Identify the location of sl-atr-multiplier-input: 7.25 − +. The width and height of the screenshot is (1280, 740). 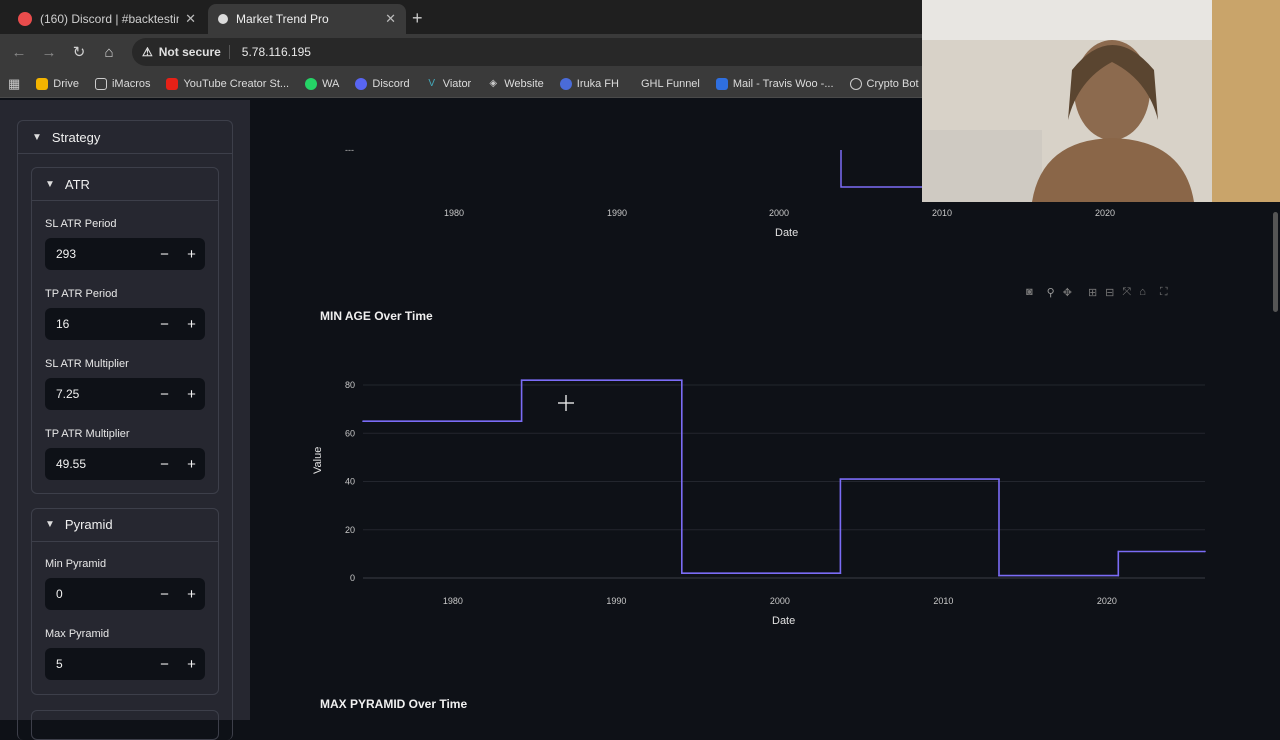
(125, 394).